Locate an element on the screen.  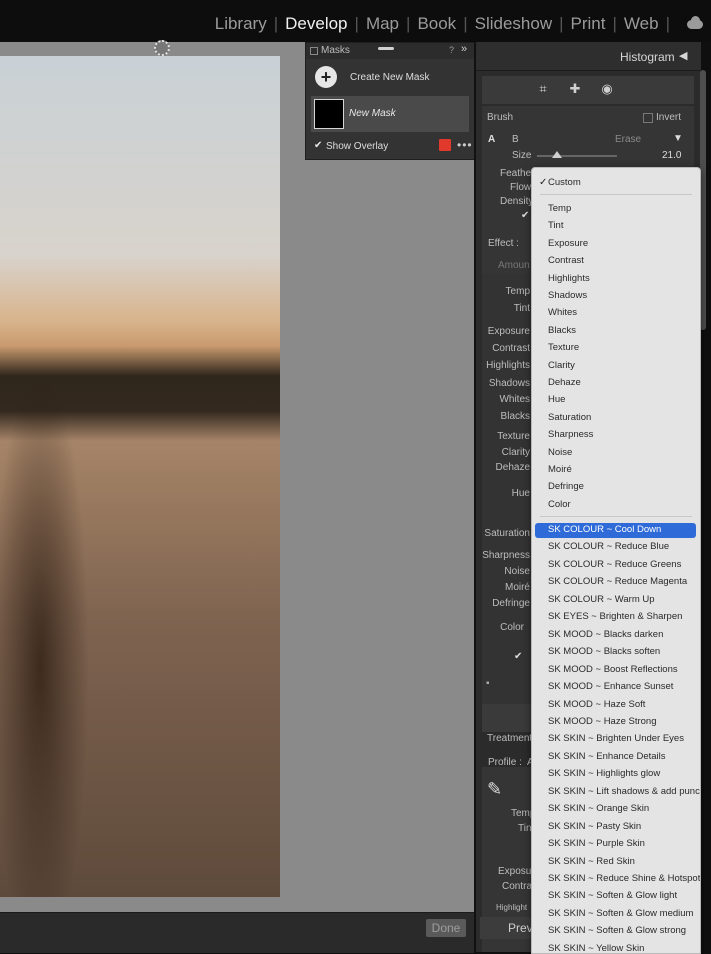
module-slideshow: Slideshow is located at coordinates (514, 24).